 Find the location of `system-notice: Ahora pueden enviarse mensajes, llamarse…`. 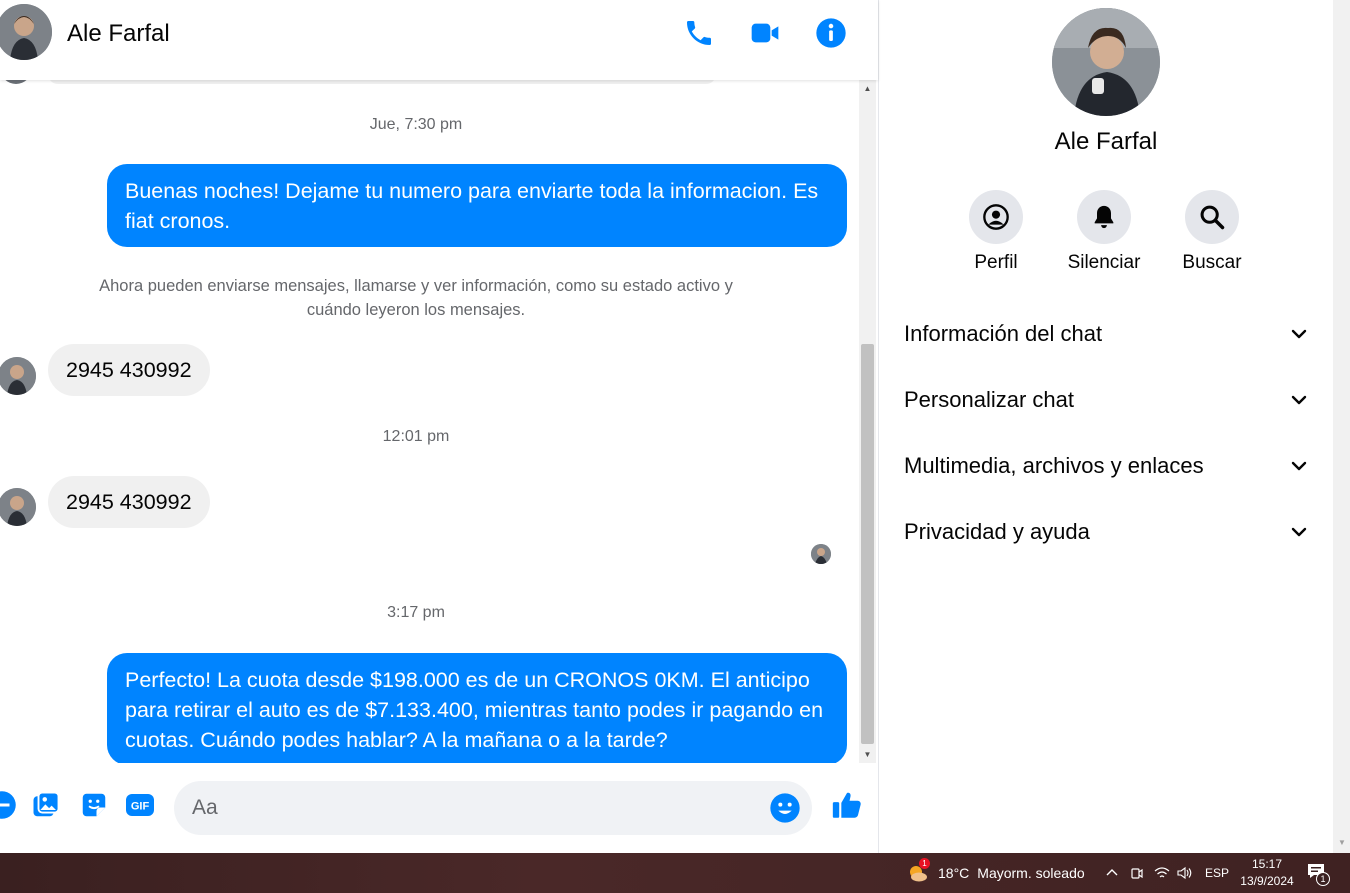

system-notice: Ahora pueden enviarse mensajes, llamarse… is located at coordinates (416, 298).